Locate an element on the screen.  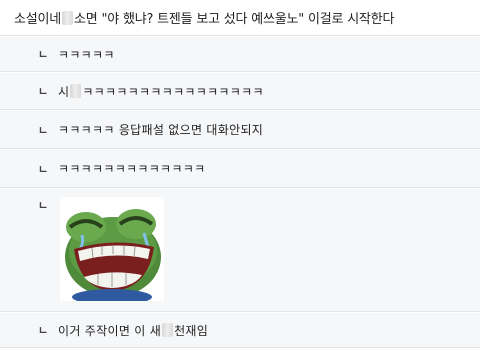
reply-row: ㄴ ㅋㅋㅋㅋㅋㅋㅋㅋㅋㅋㅋㅋㅋ is located at coordinates (240, 169).